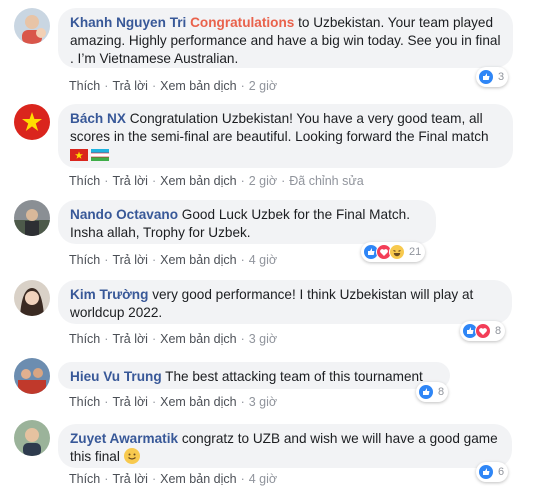 The image size is (546, 486). I want to click on reaction-count: 3, so click(501, 77).